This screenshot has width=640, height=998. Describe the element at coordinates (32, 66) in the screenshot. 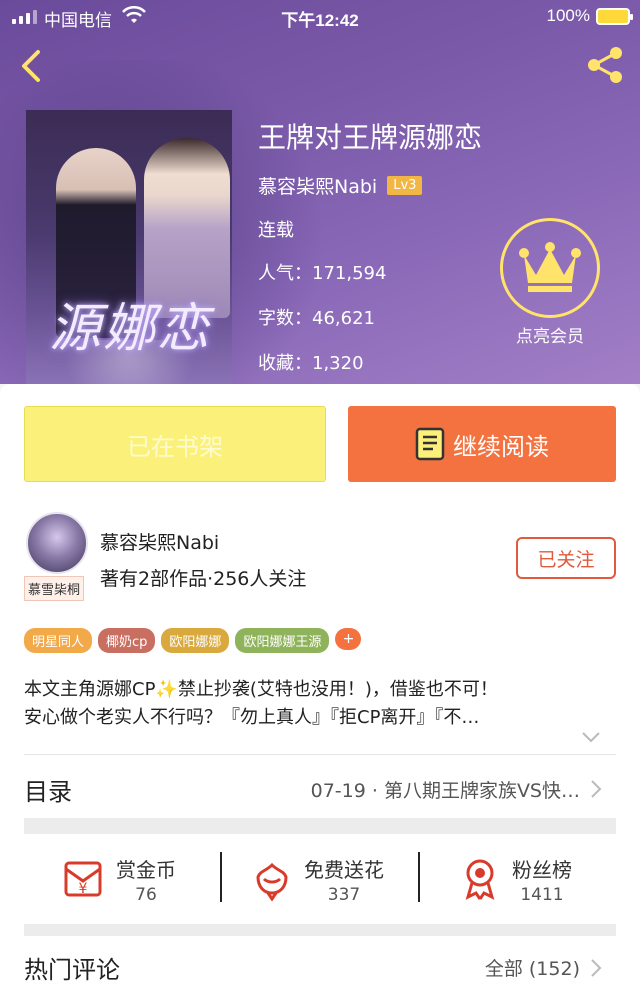

I see `back-button` at that location.